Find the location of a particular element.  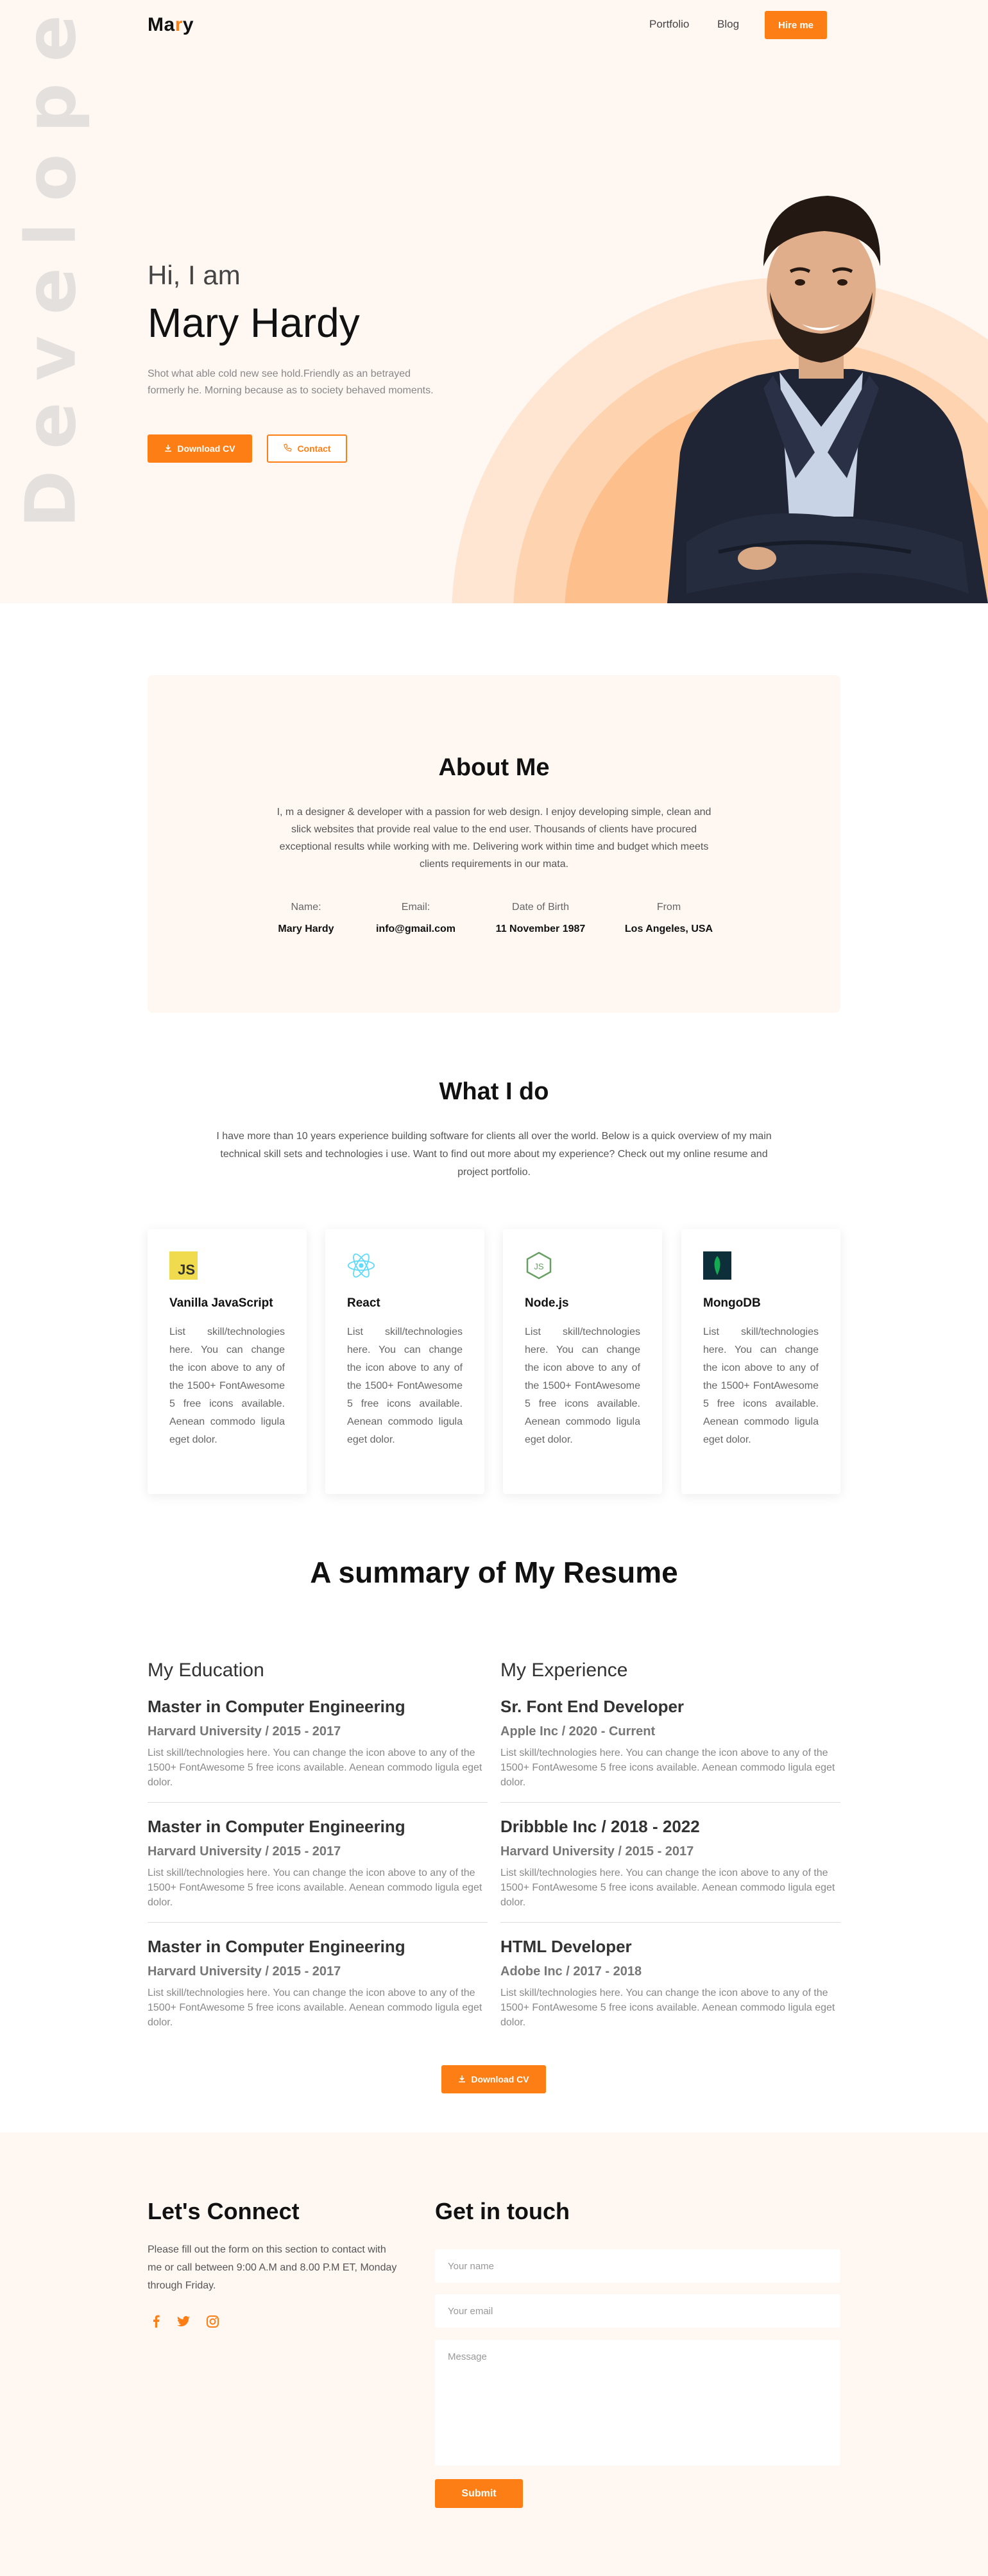

hero-contact-label: Contact is located at coordinates (314, 448).